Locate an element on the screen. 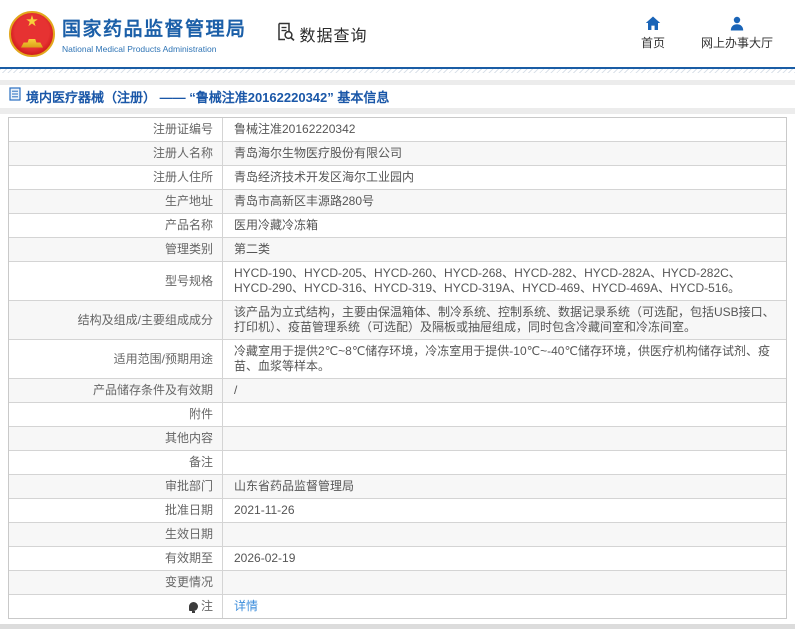 This screenshot has height=629, width=795. row-value: 青岛市高新区丰源路280号 is located at coordinates (304, 201).